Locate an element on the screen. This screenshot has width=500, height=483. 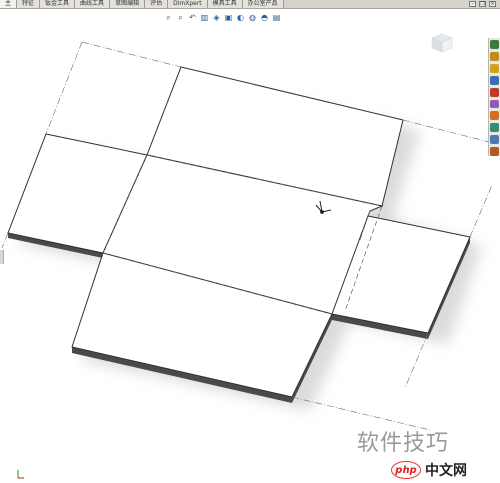
solidworks-forum-icon is located at coordinates (494, 116).